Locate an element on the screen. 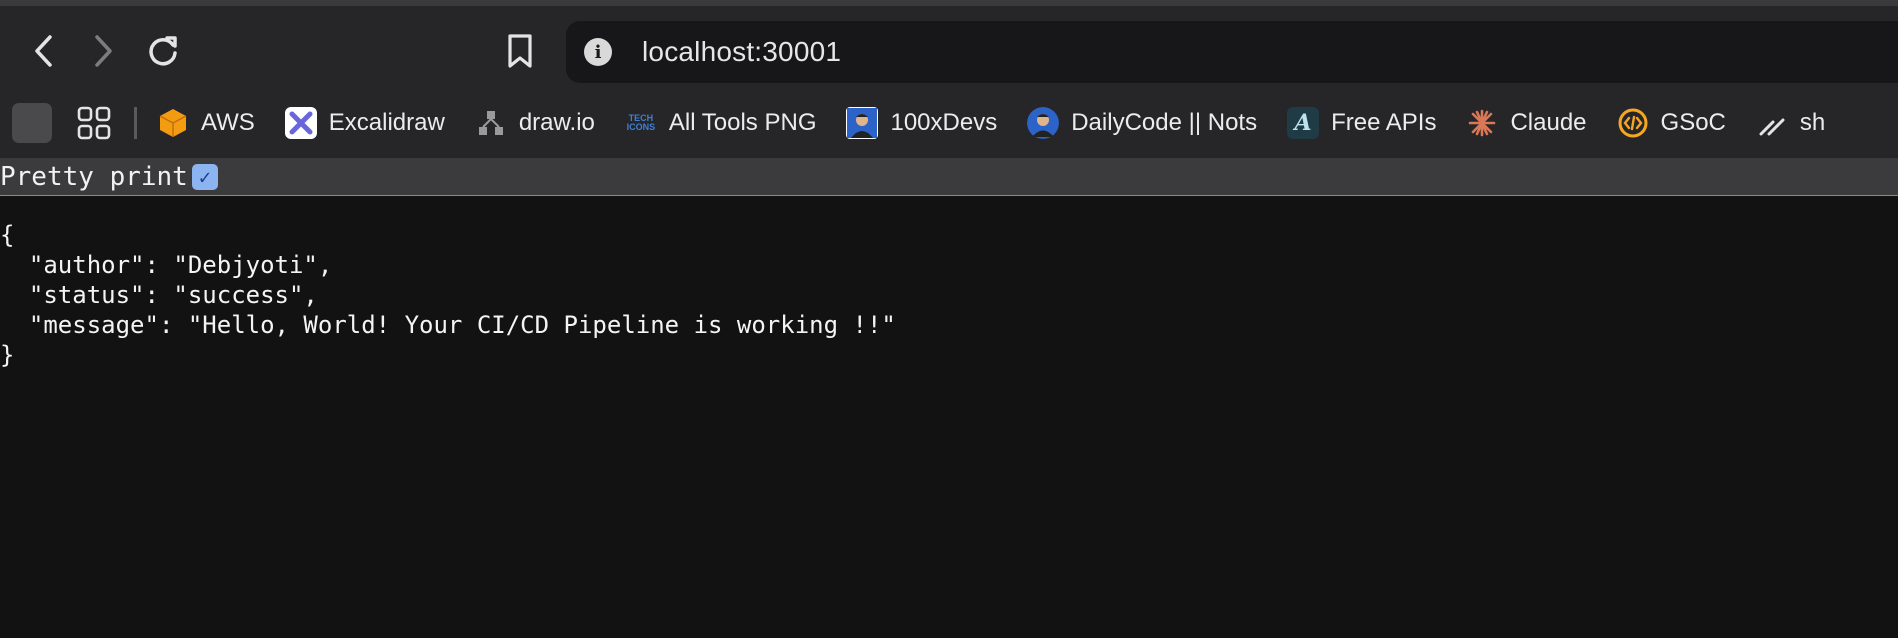 The image size is (1898, 638). browser-toolbar: i localhost:30001 is located at coordinates (949, 47).